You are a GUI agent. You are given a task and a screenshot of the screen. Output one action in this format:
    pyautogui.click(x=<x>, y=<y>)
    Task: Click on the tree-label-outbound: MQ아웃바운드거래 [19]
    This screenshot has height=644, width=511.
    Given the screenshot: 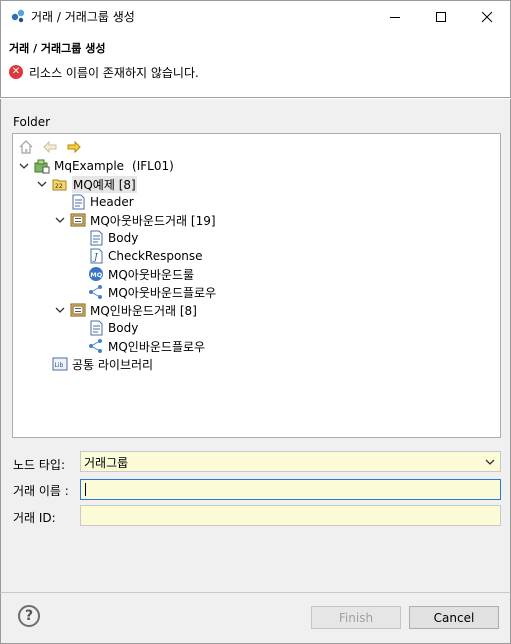 What is the action you would take?
    pyautogui.click(x=153, y=220)
    